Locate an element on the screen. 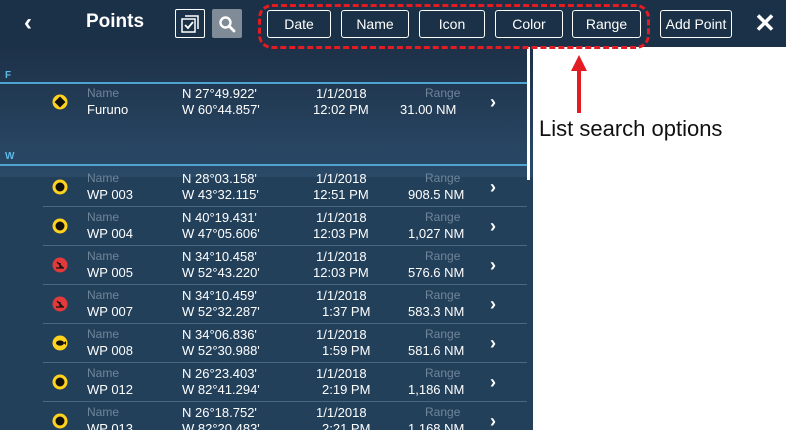 This screenshot has height=430, width=786. close-button: ✕ is located at coordinates (765, 23).